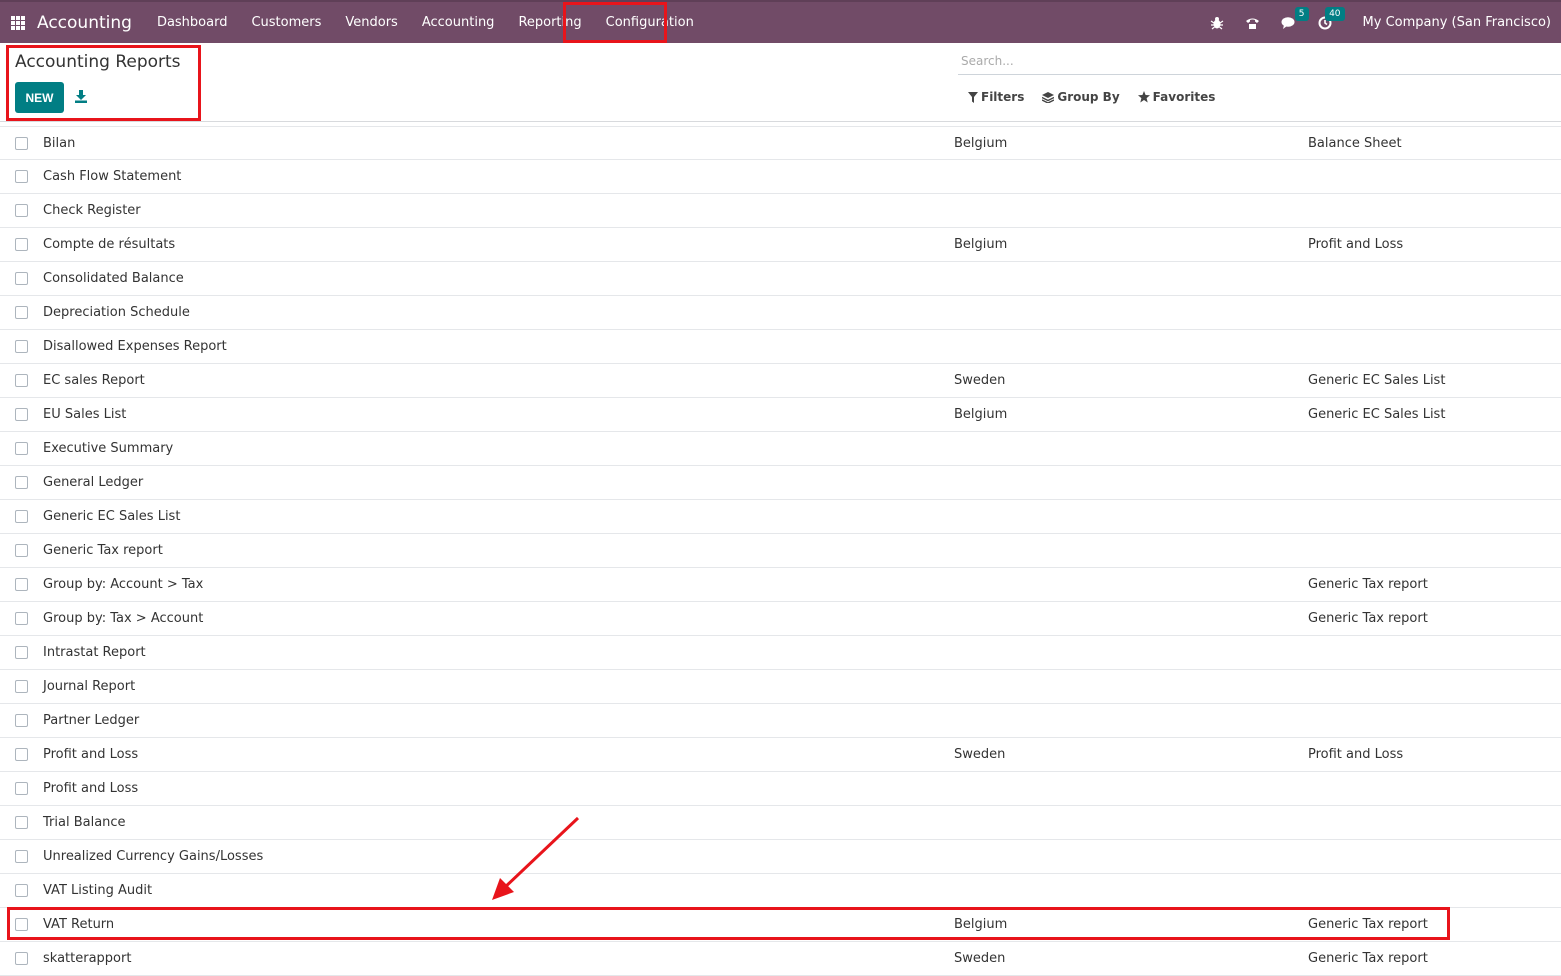  What do you see at coordinates (112, 516) in the screenshot?
I see `report-name: Generic EC Sales List` at bounding box center [112, 516].